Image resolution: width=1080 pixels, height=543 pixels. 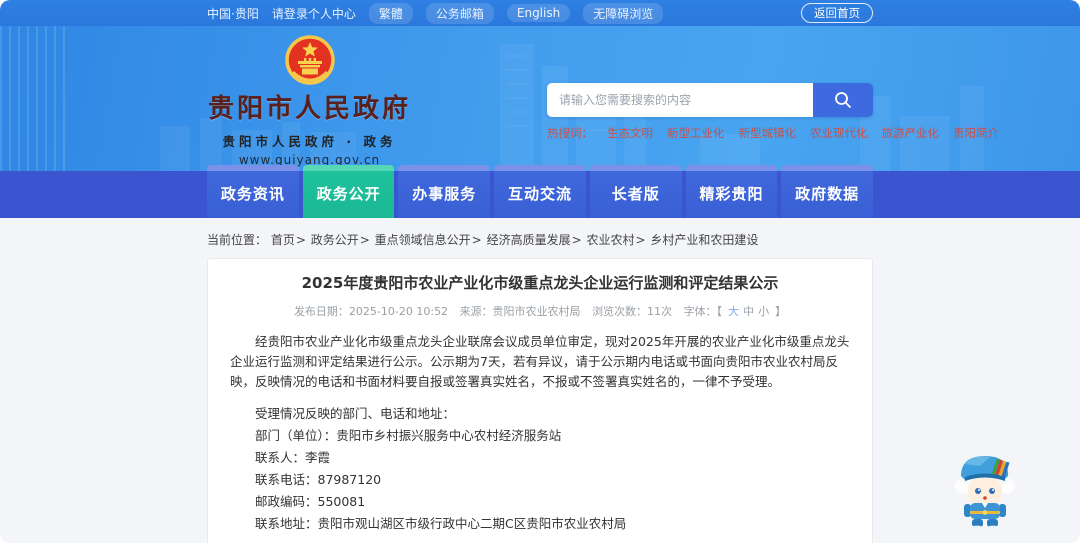 I want to click on font-size-large: 大, so click(x=733, y=311).